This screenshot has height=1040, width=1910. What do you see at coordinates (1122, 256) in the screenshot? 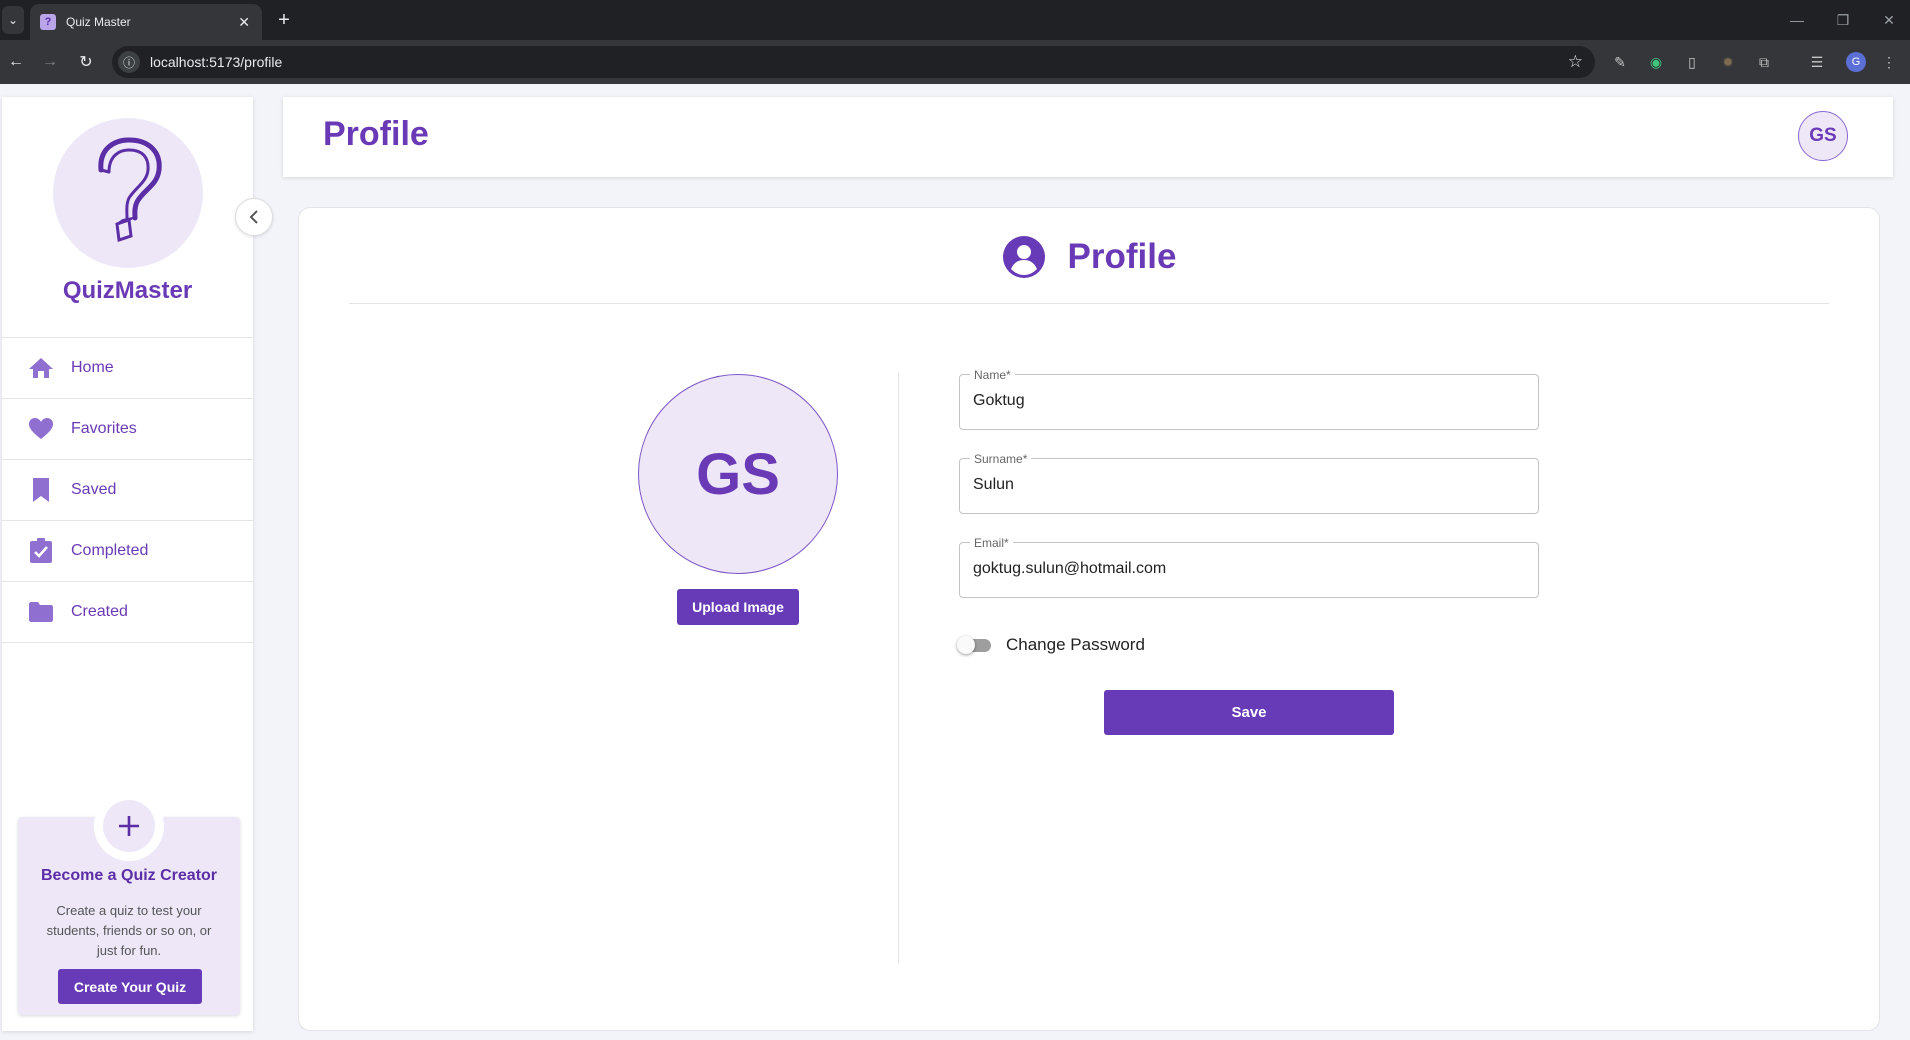
I see `profile-heading: Profile` at bounding box center [1122, 256].